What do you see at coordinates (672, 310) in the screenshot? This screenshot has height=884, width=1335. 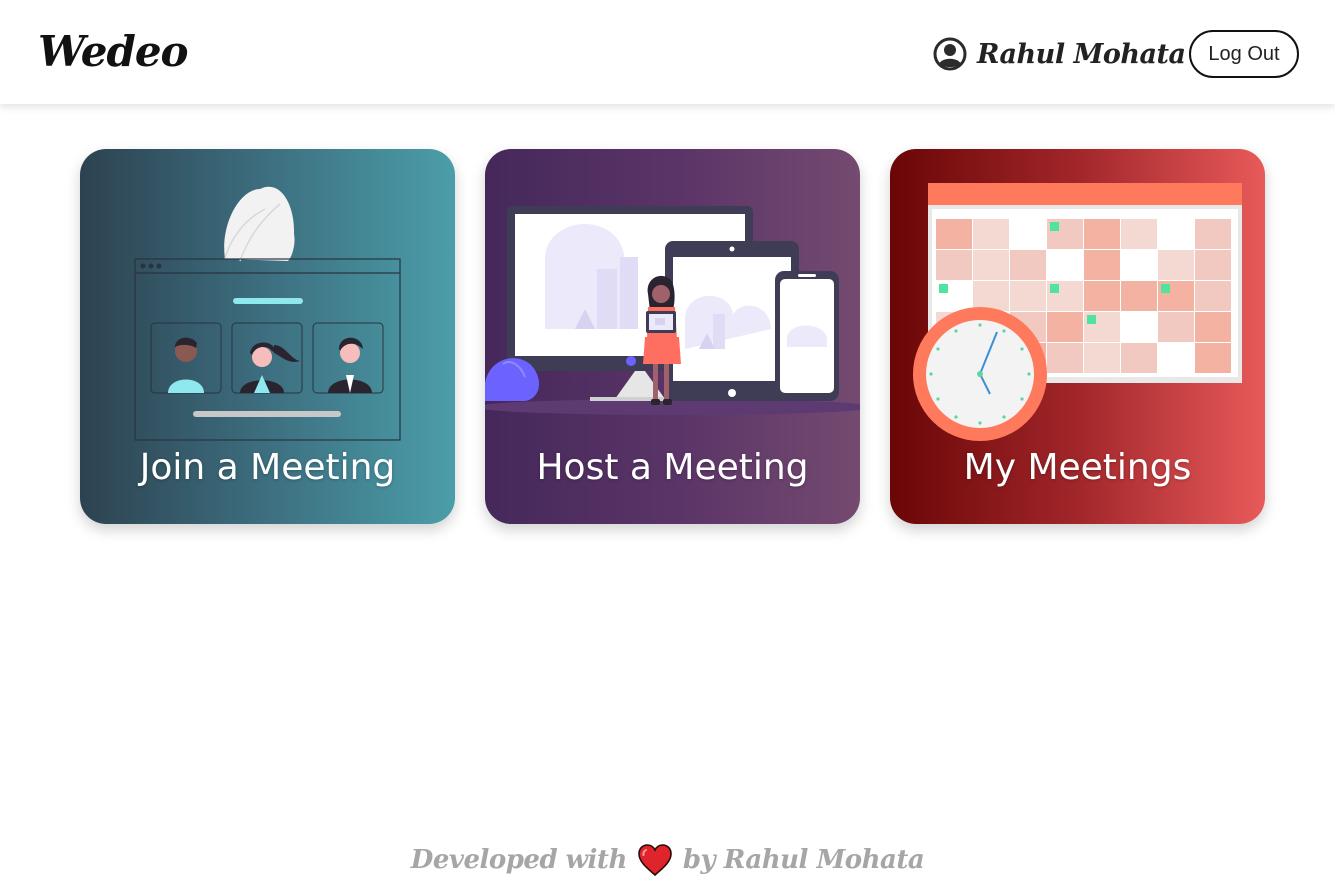 I see `devices-presenter-illustration` at bounding box center [672, 310].